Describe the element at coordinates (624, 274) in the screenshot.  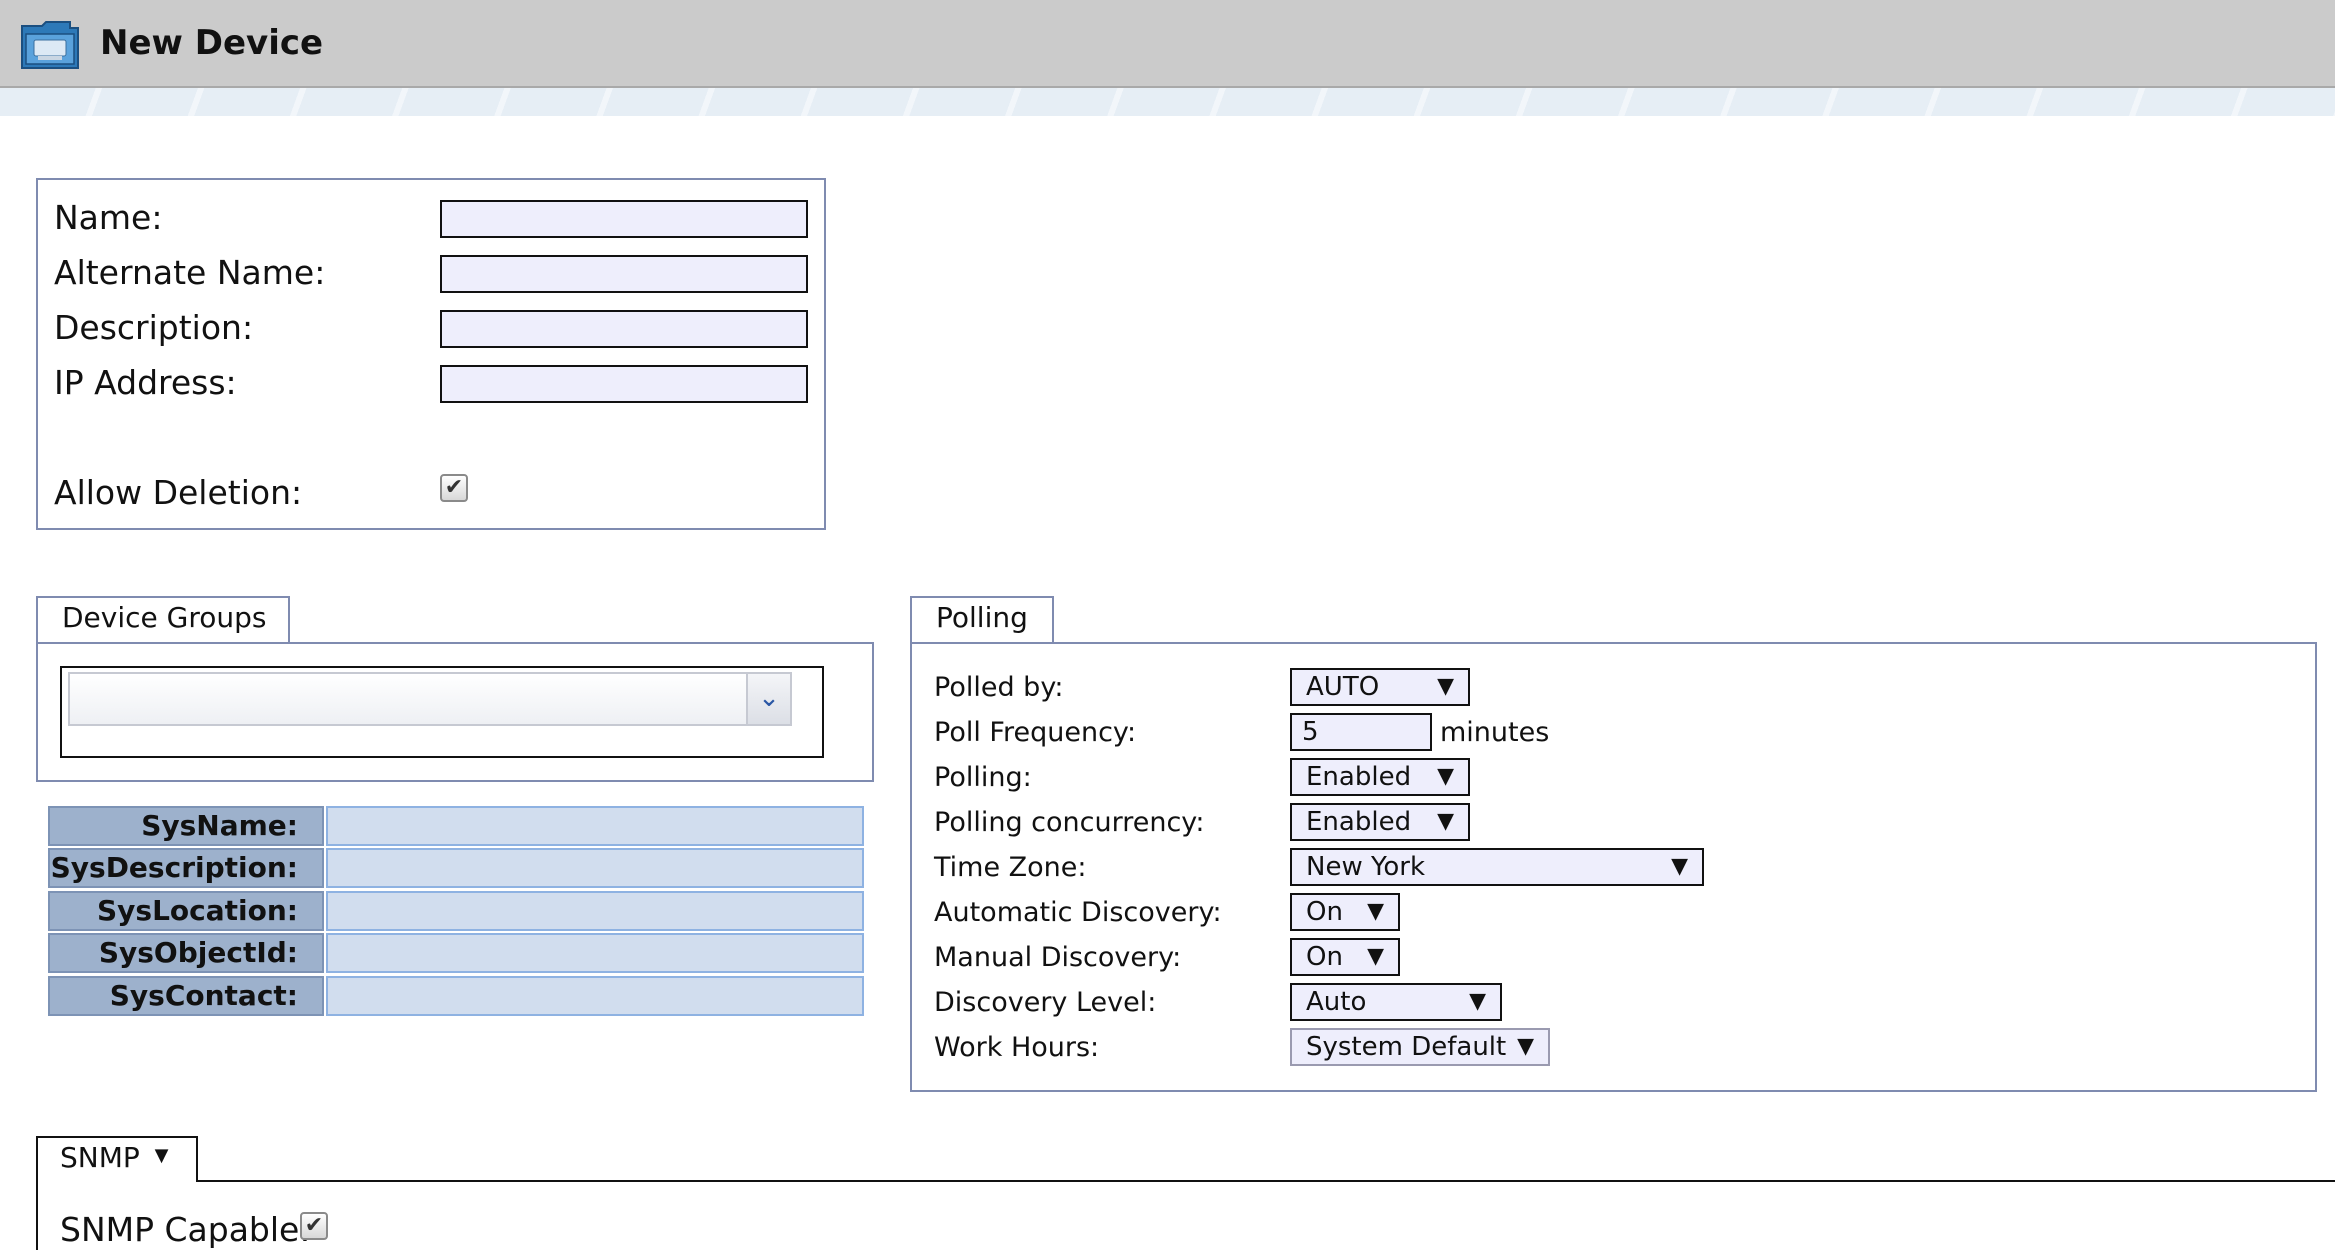
I see `alternate-name-input` at that location.